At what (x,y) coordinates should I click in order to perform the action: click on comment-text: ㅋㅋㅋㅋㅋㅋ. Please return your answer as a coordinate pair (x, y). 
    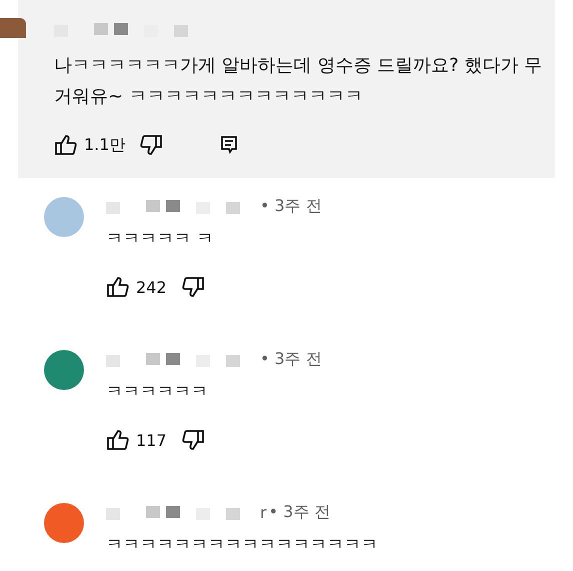
    Looking at the image, I should click on (157, 392).